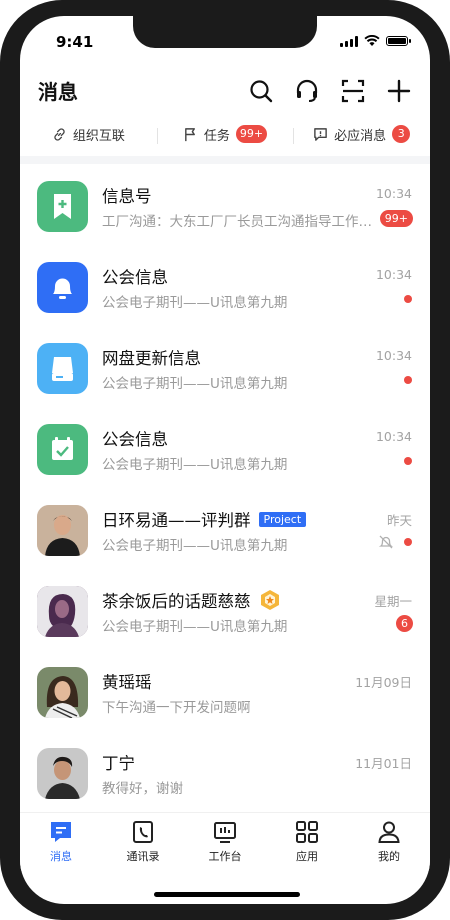 The image size is (450, 920). What do you see at coordinates (307, 856) in the screenshot?
I see `tab-label: 应用` at bounding box center [307, 856].